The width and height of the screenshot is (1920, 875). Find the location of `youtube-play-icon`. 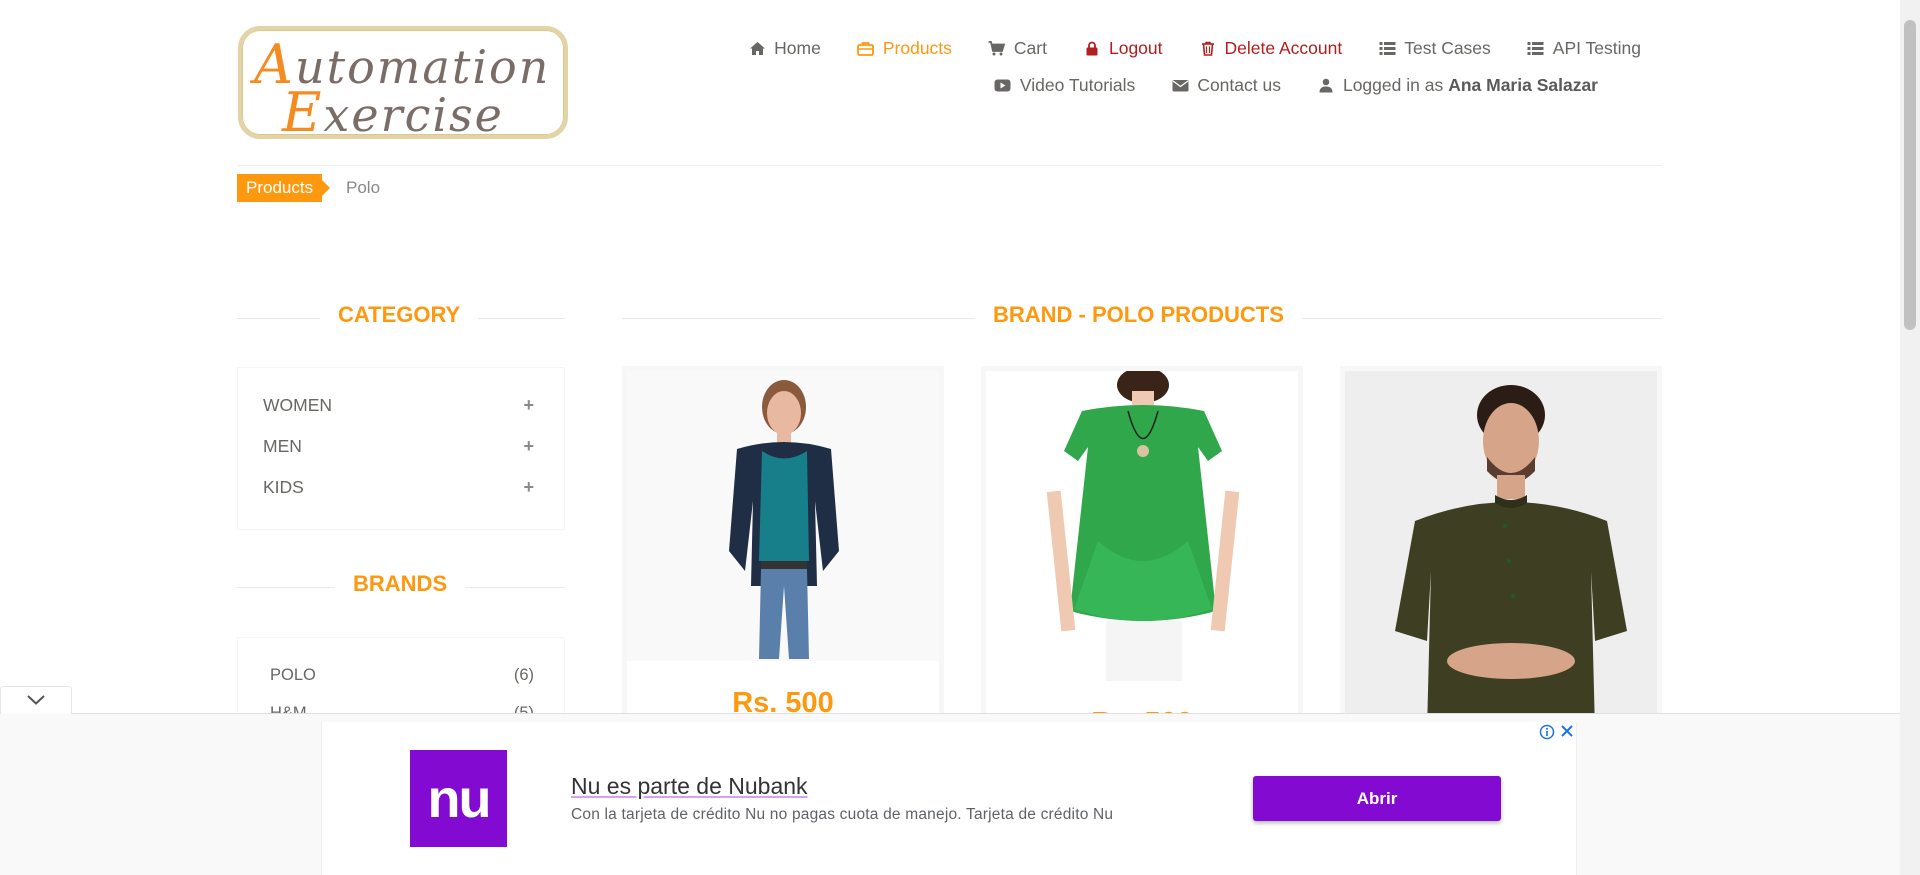

youtube-play-icon is located at coordinates (1003, 86).